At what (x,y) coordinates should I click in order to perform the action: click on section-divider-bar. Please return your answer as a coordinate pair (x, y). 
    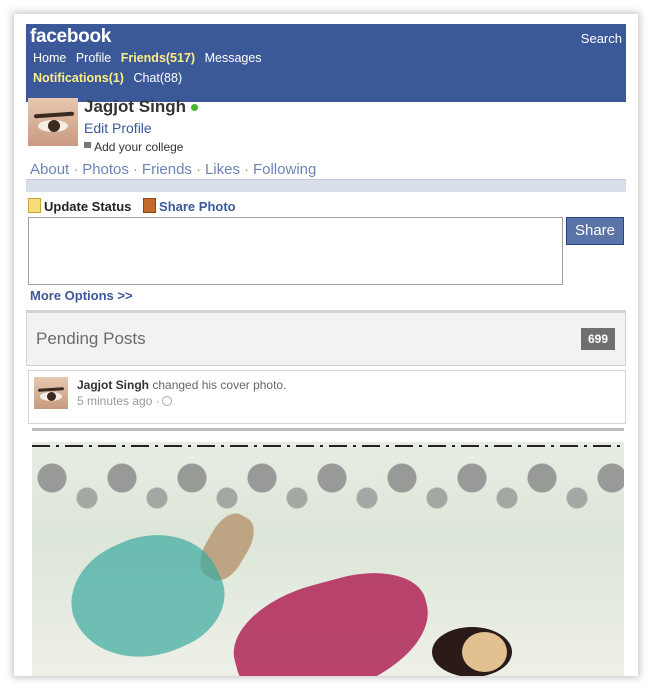
    Looking at the image, I should click on (326, 185).